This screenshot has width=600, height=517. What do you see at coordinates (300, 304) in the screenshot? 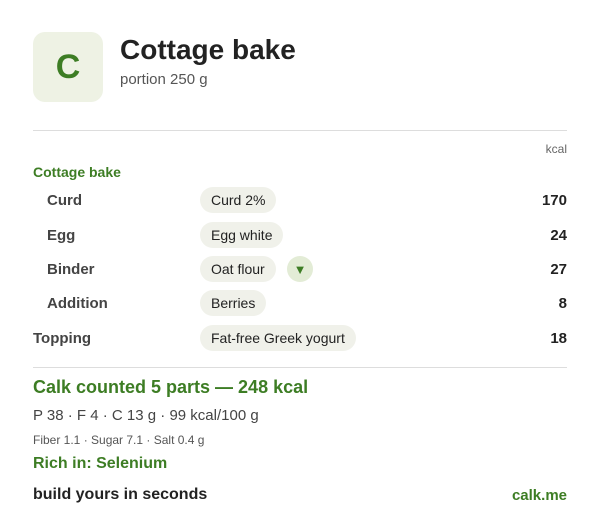
I see `ingredient-row: Addition Berries 8` at bounding box center [300, 304].